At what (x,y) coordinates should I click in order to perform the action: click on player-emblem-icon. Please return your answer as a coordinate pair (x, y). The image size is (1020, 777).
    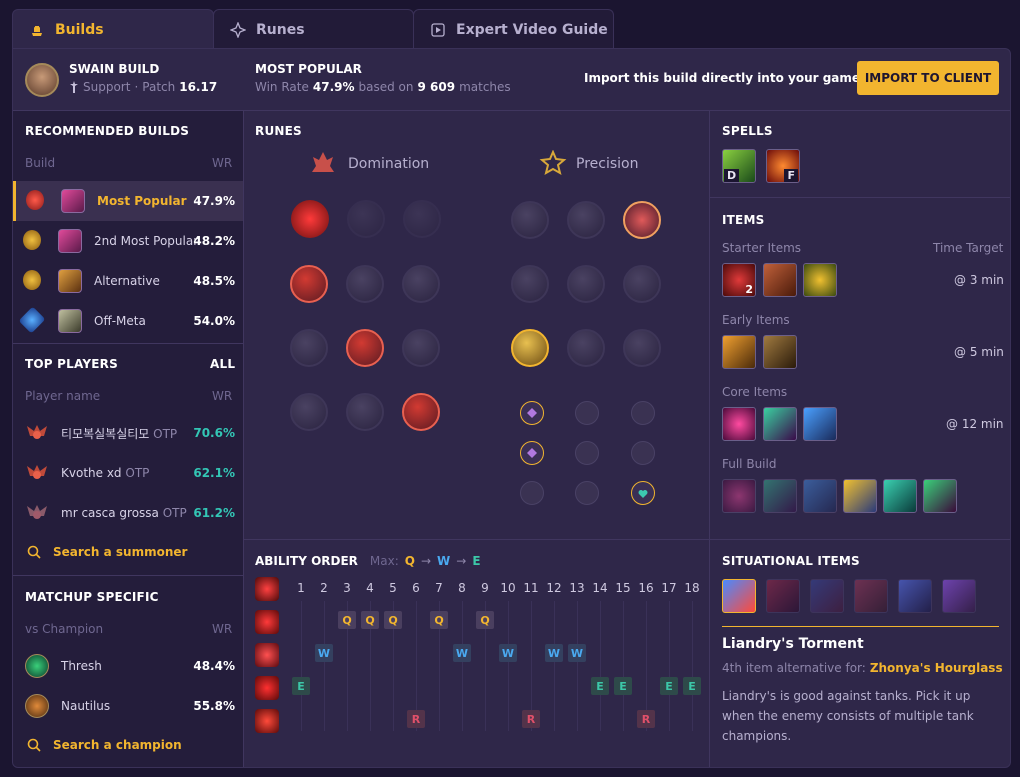
    Looking at the image, I should click on (37, 472).